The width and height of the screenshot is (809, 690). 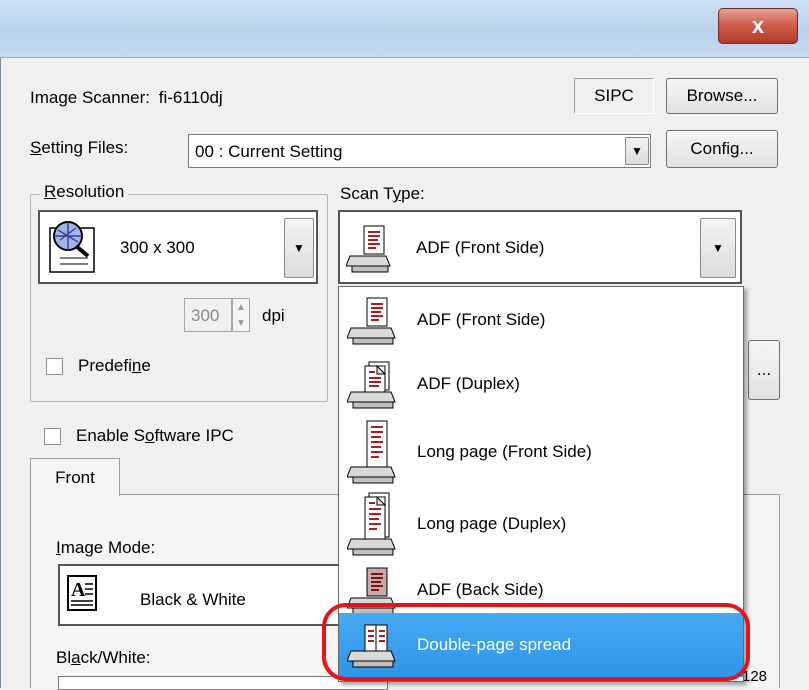 I want to click on sipc-label: SIPC, so click(x=614, y=95).